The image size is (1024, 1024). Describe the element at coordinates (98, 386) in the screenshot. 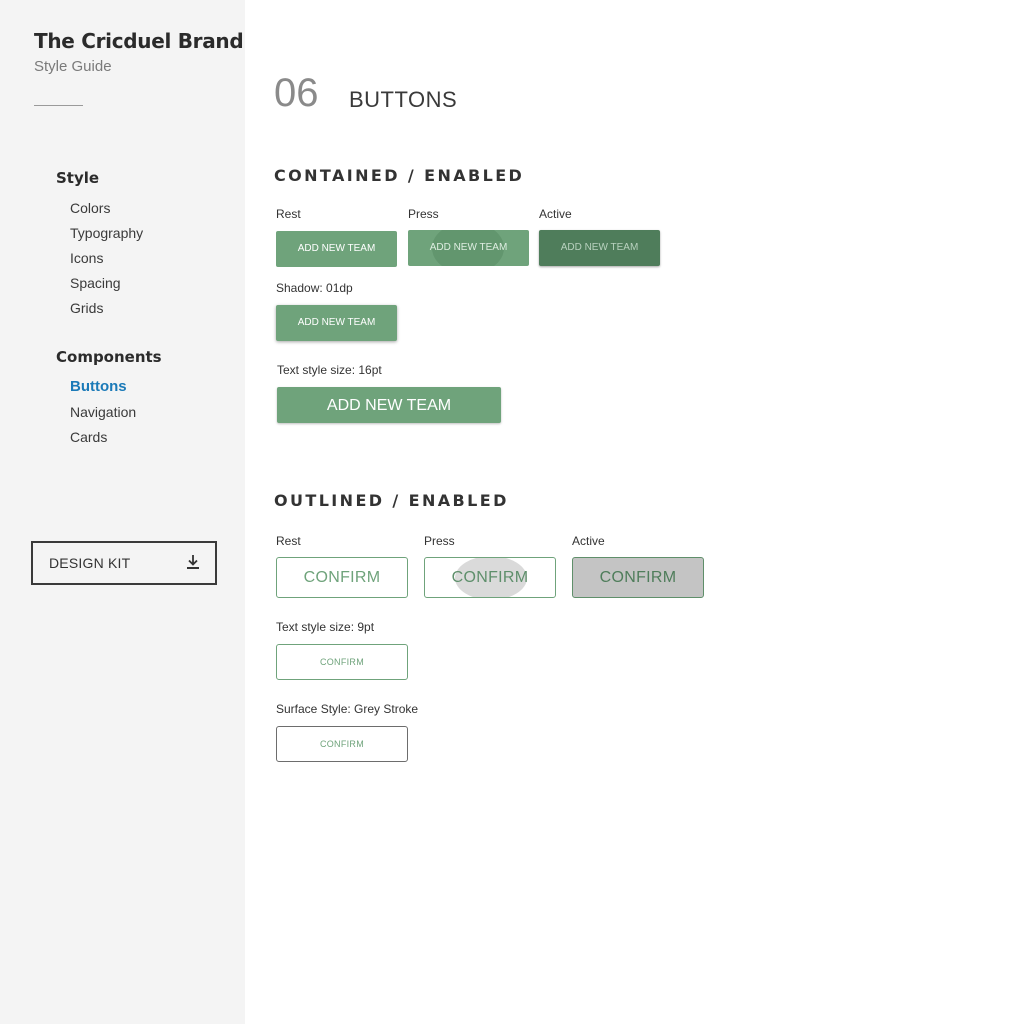

I see `sidebar-item-buttons: Buttons` at that location.